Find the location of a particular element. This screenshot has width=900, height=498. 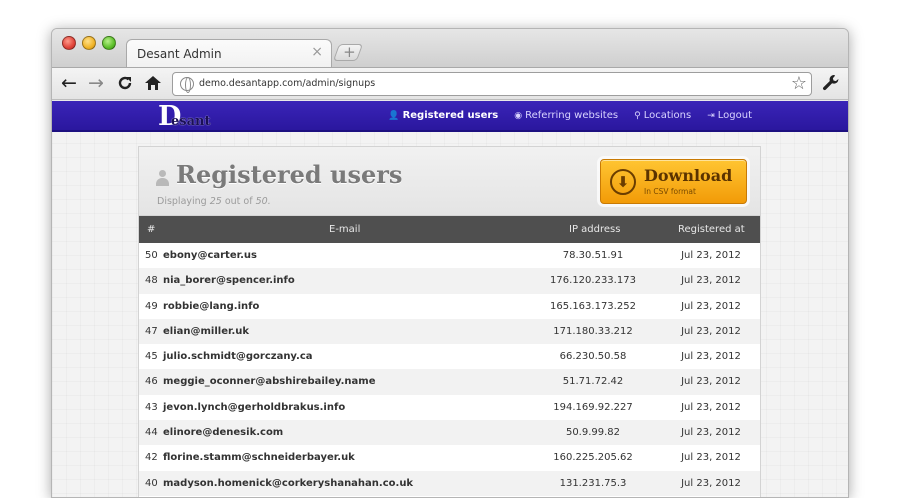

row-ip-address: 194.169.92.227 is located at coordinates (593, 407).